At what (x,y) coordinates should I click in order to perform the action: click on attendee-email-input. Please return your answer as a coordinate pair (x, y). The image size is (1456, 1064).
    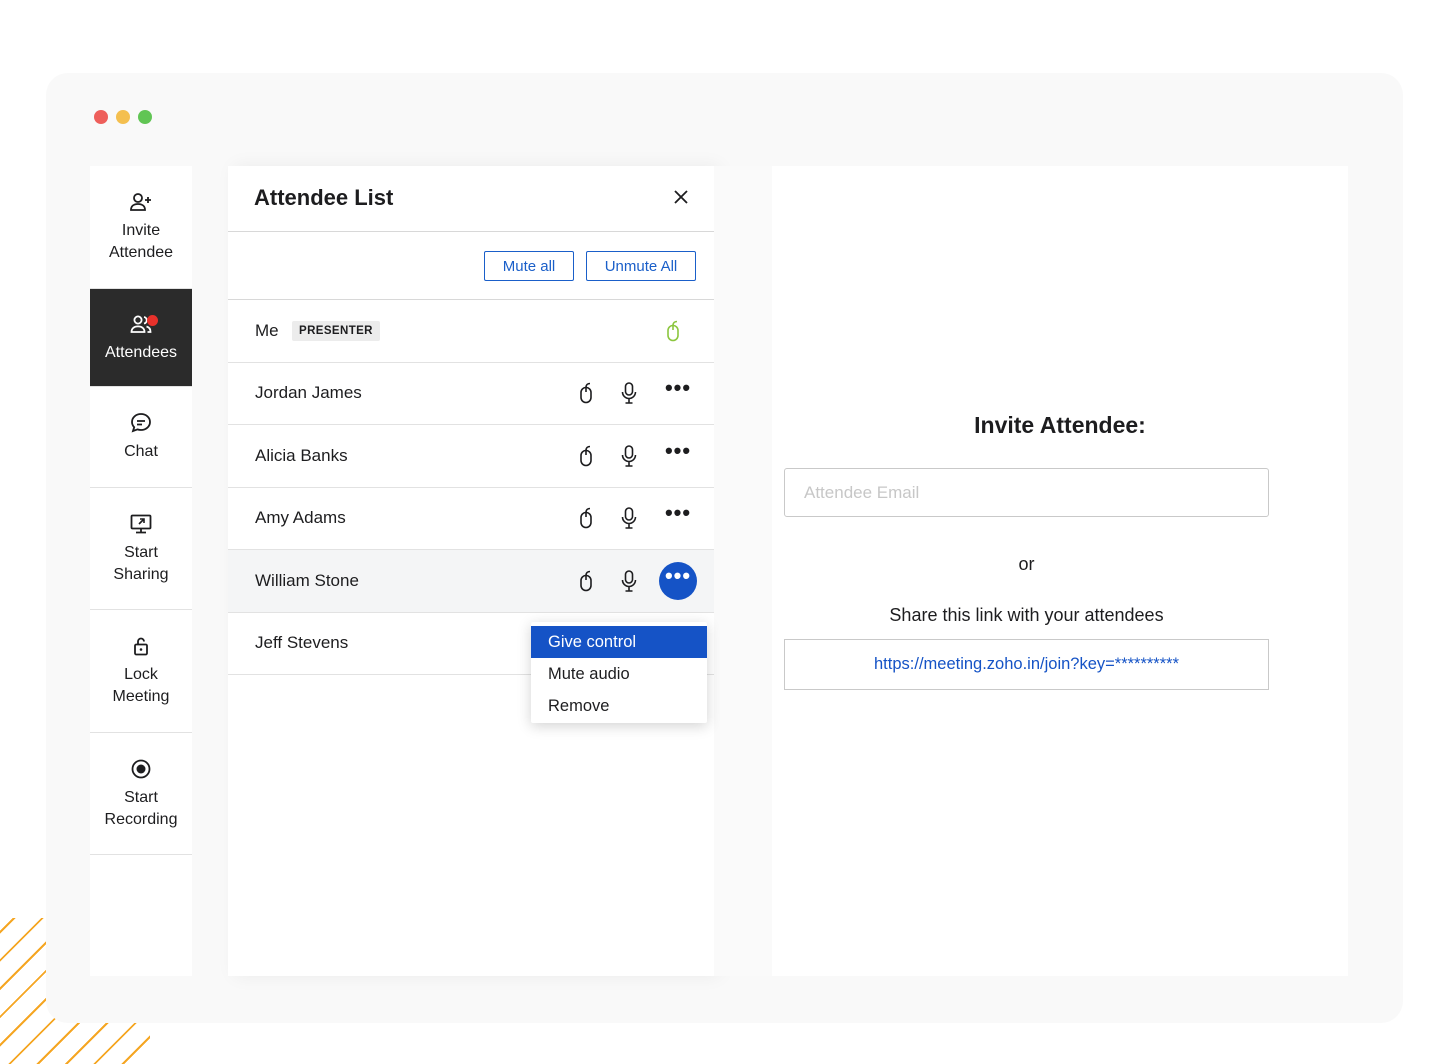
    Looking at the image, I should click on (1026, 492).